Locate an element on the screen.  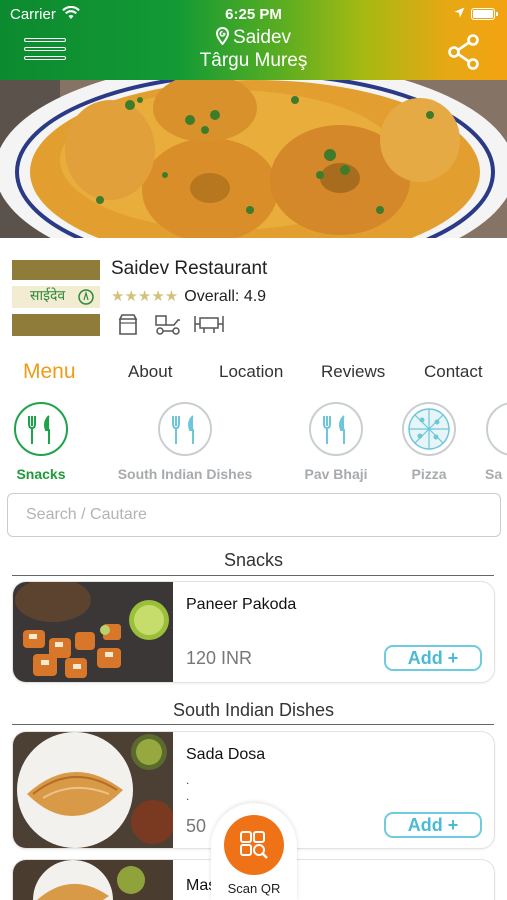
category-south-indian-dishes: South Indian Dishes is located at coordinates (185, 442).